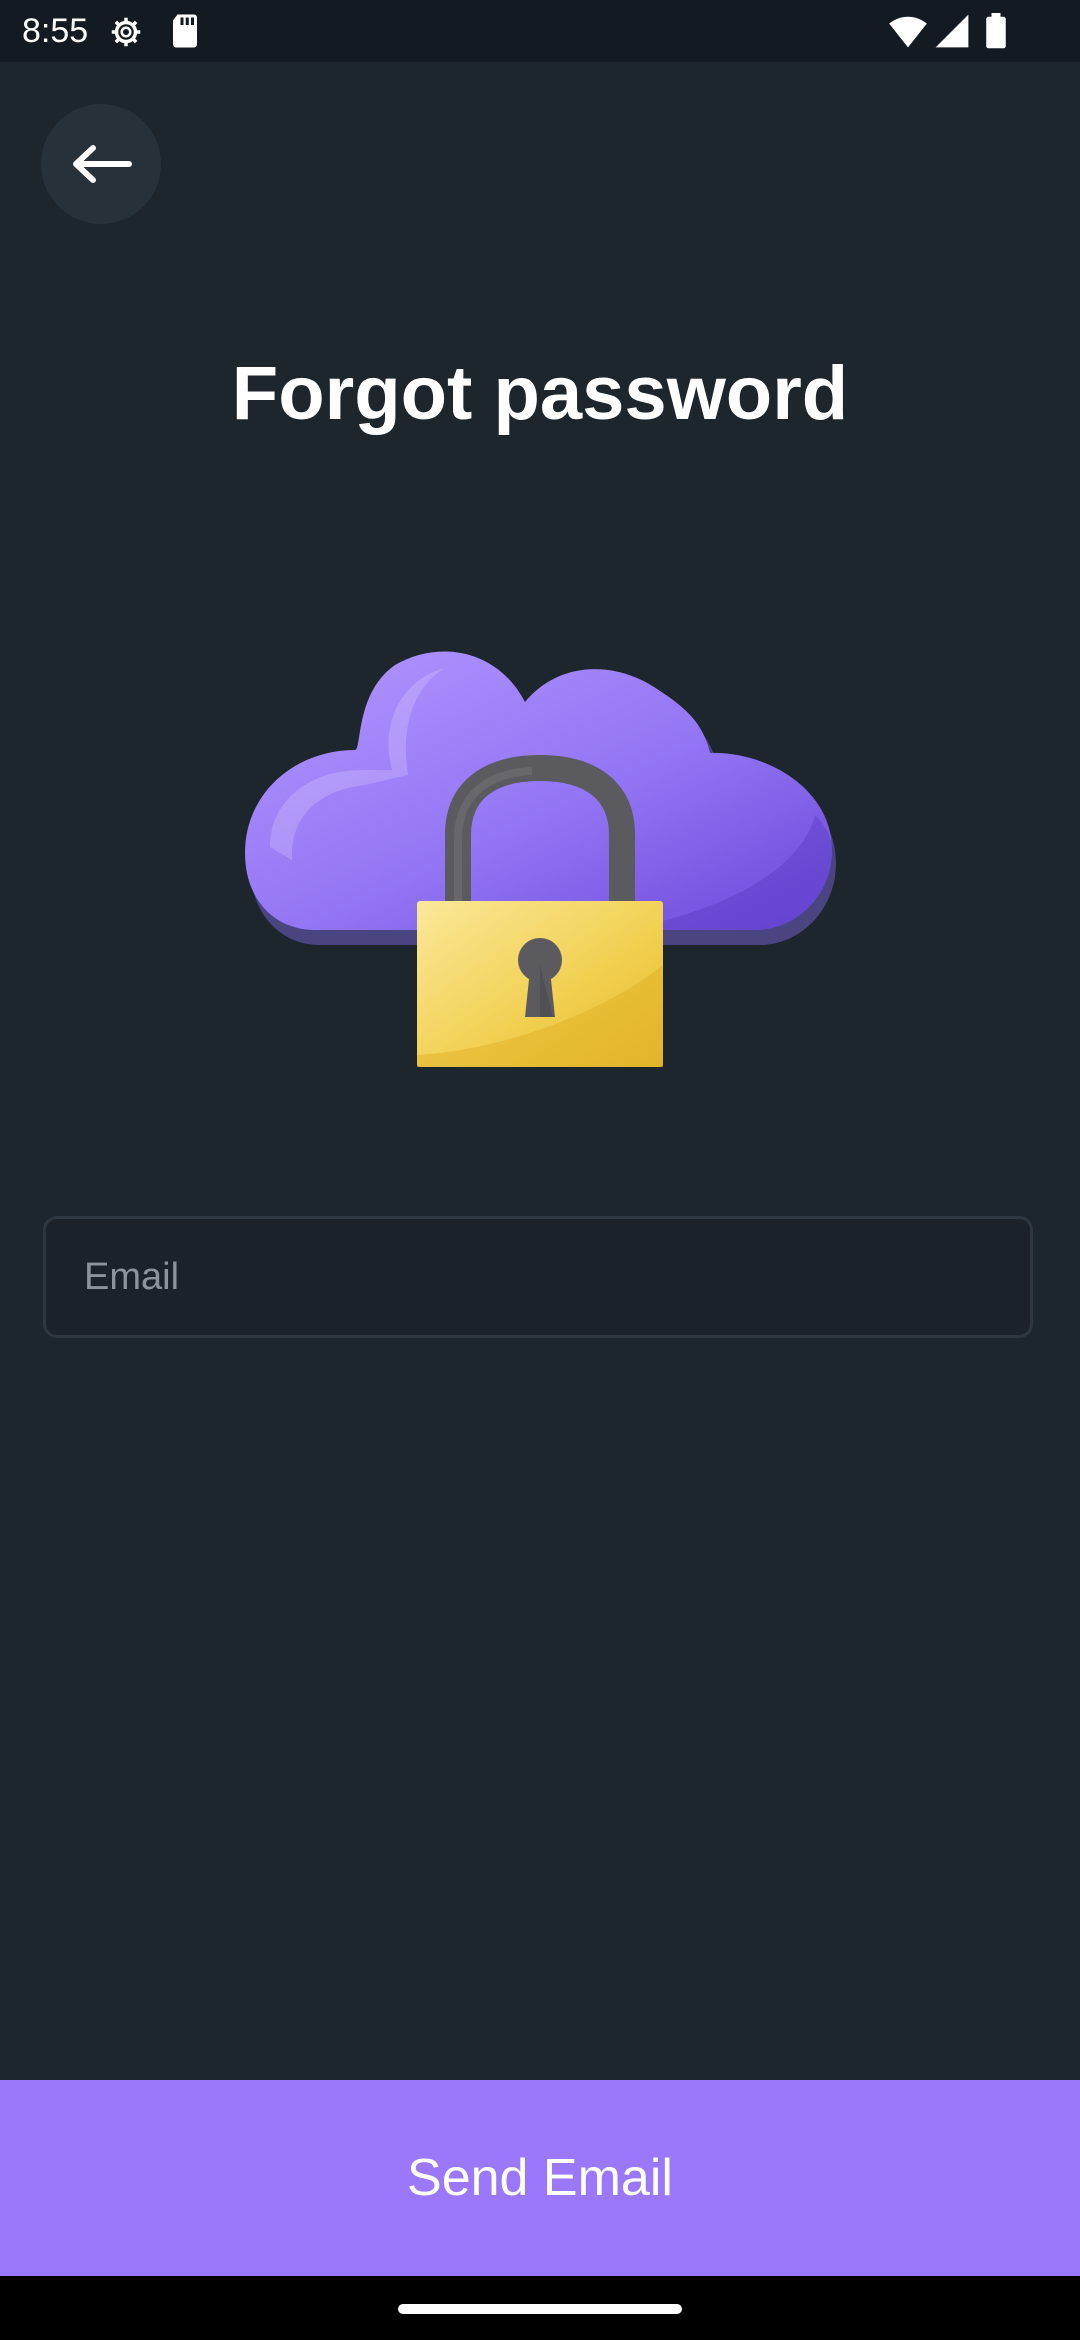  What do you see at coordinates (540, 393) in the screenshot?
I see `page-title: Forgot password` at bounding box center [540, 393].